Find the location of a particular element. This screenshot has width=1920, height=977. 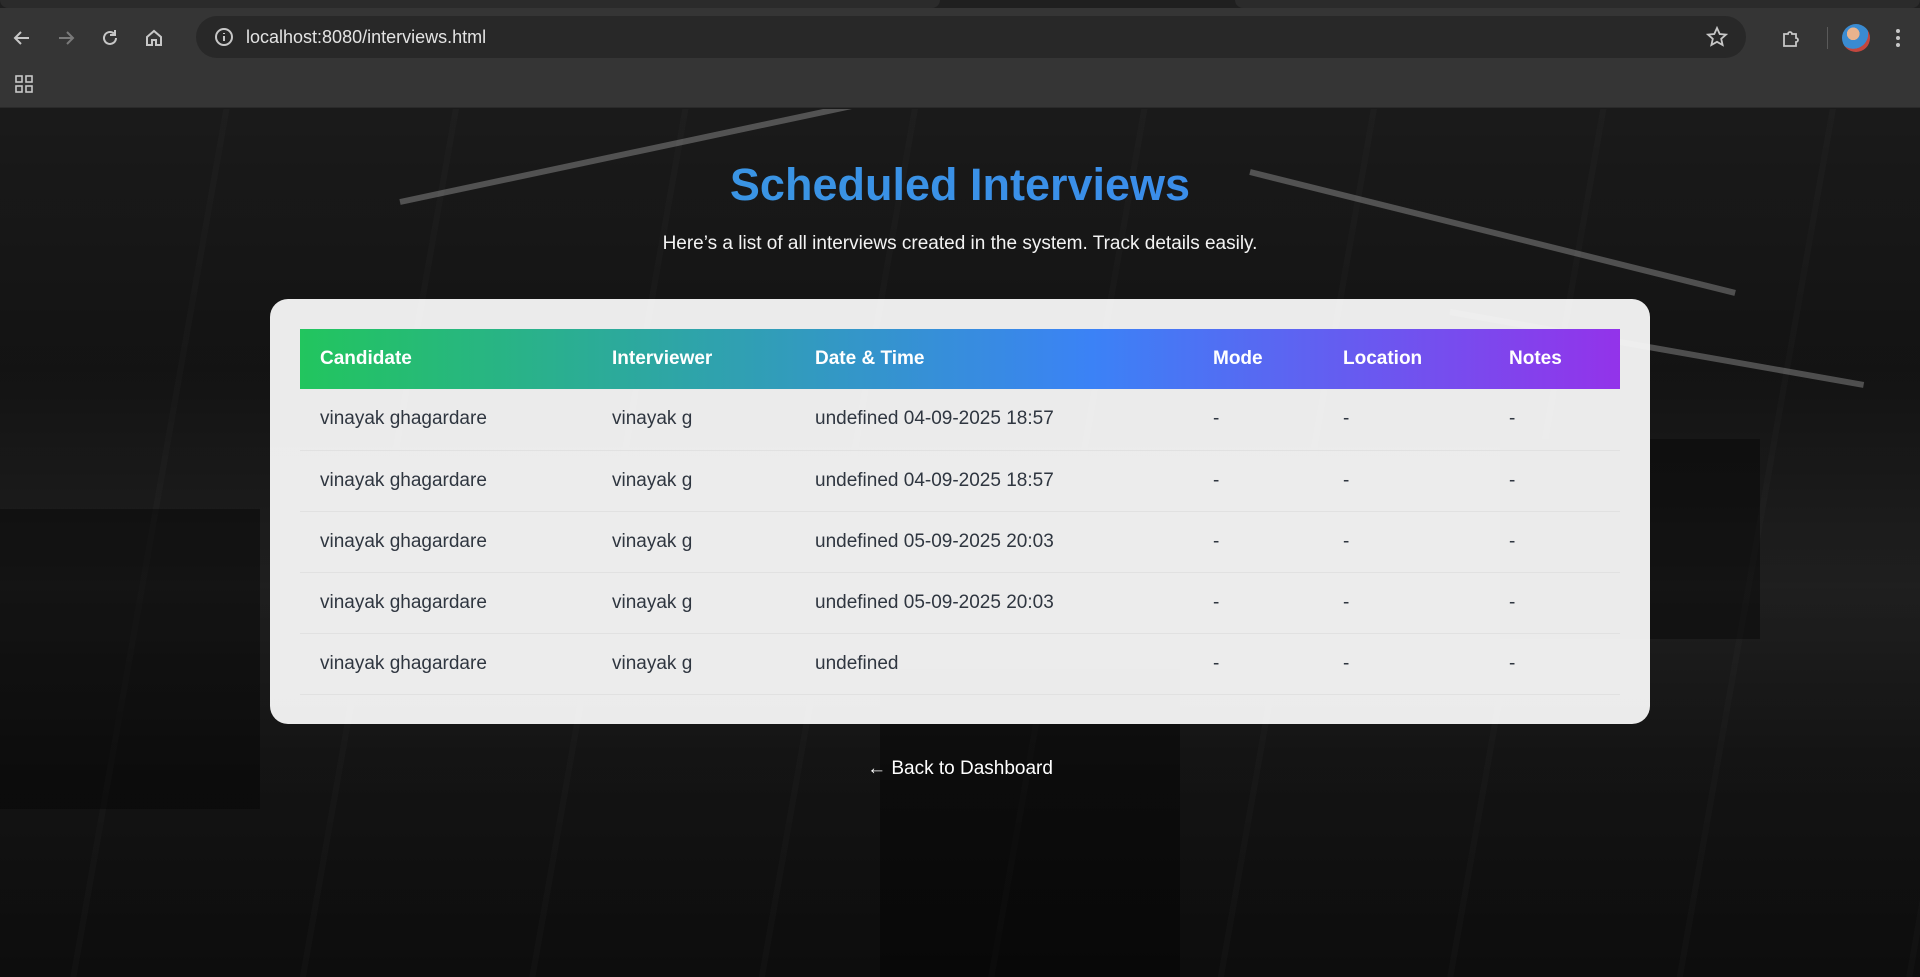

reload-icon is located at coordinates (110, 38).